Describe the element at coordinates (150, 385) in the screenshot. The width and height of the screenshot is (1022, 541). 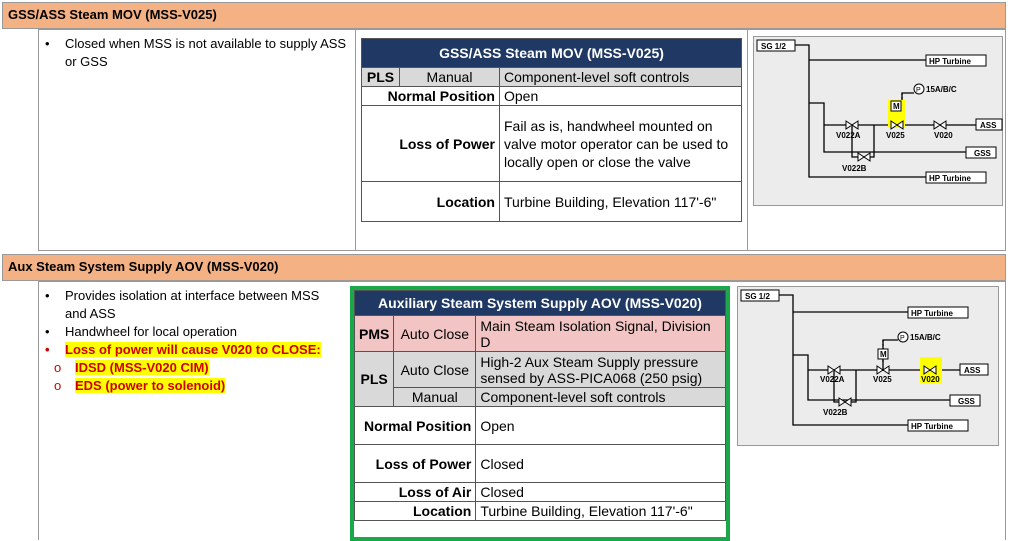
I see `sub-item-text: EDS (power to solenoid)` at that location.